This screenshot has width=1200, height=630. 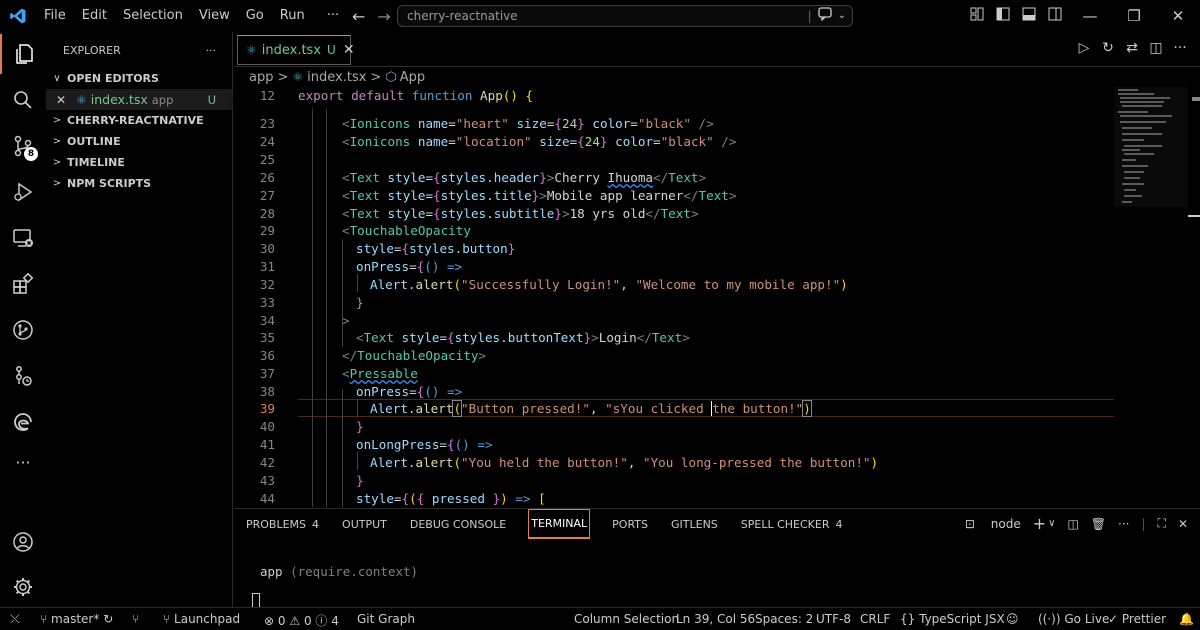 What do you see at coordinates (839, 524) in the screenshot?
I see `spell-checker-count: 4` at bounding box center [839, 524].